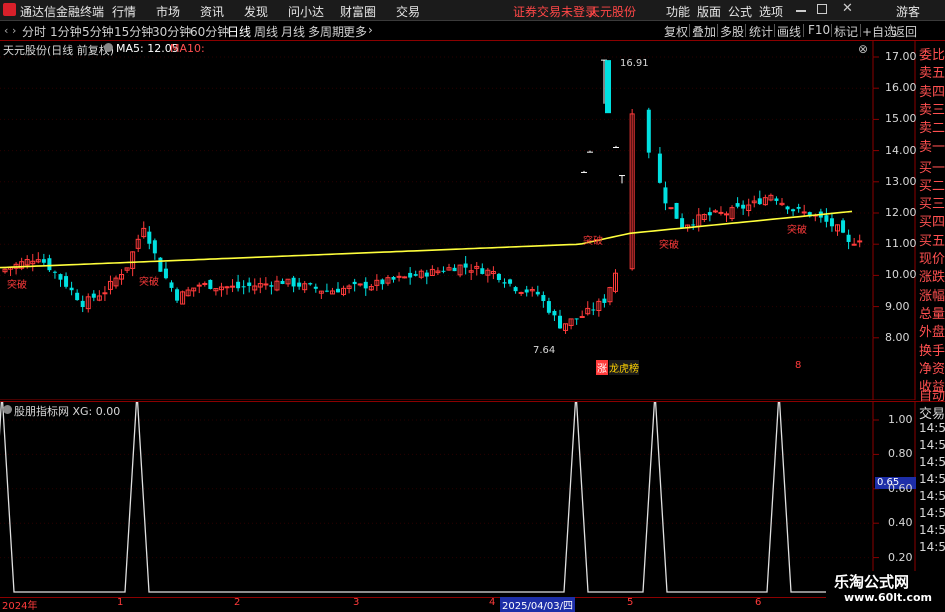 This screenshot has width=945, height=612. What do you see at coordinates (266, 31) in the screenshot?
I see `tab-weekly: 周线` at bounding box center [266, 31].